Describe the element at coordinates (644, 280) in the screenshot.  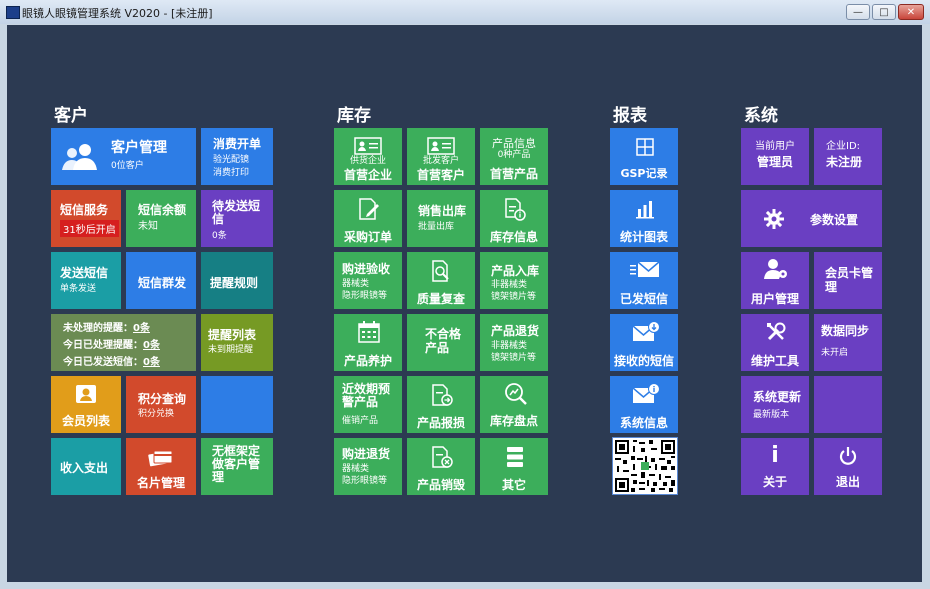
I see `tile-sent-sms: 已发短信` at that location.